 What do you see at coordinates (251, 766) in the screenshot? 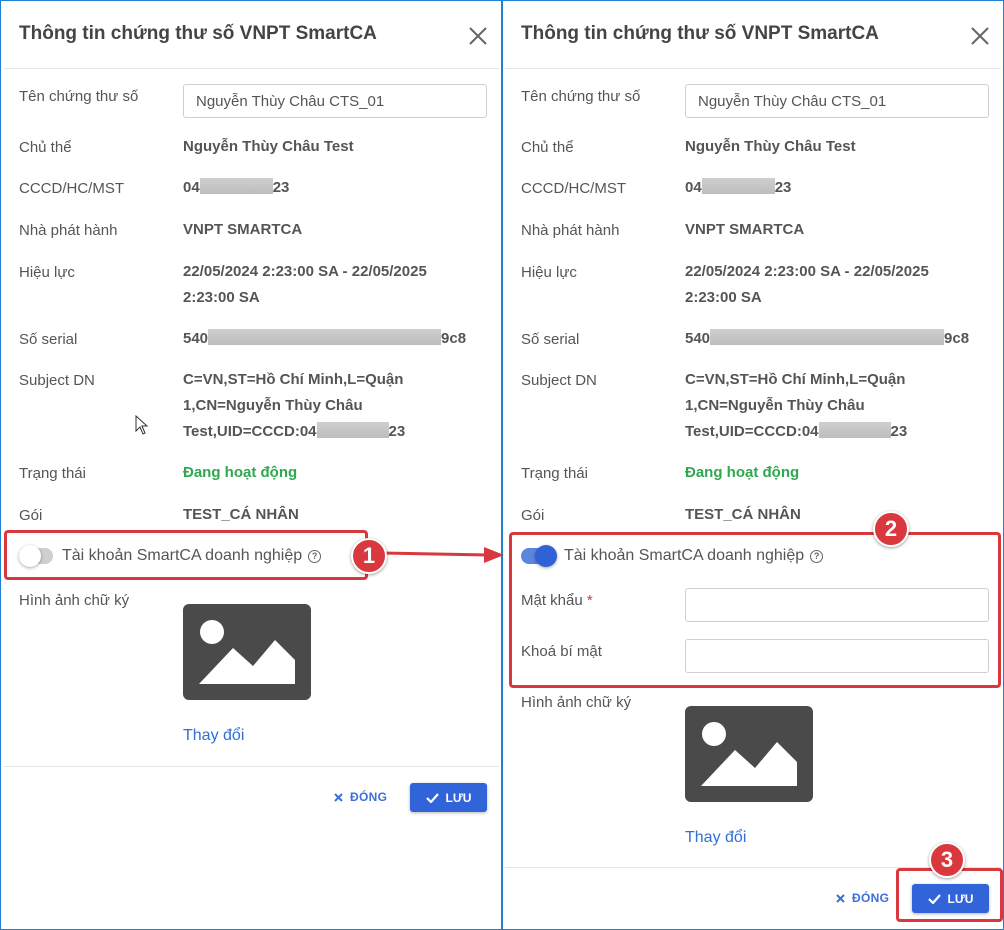
I see `footer-divider` at bounding box center [251, 766].